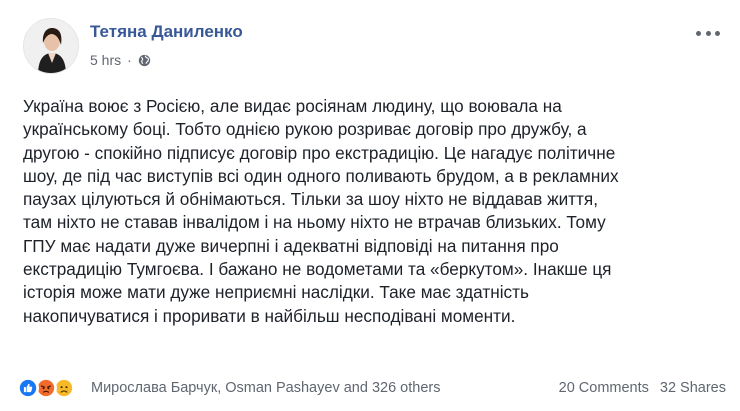 This screenshot has height=411, width=740. I want to click on like-icon, so click(28, 388).